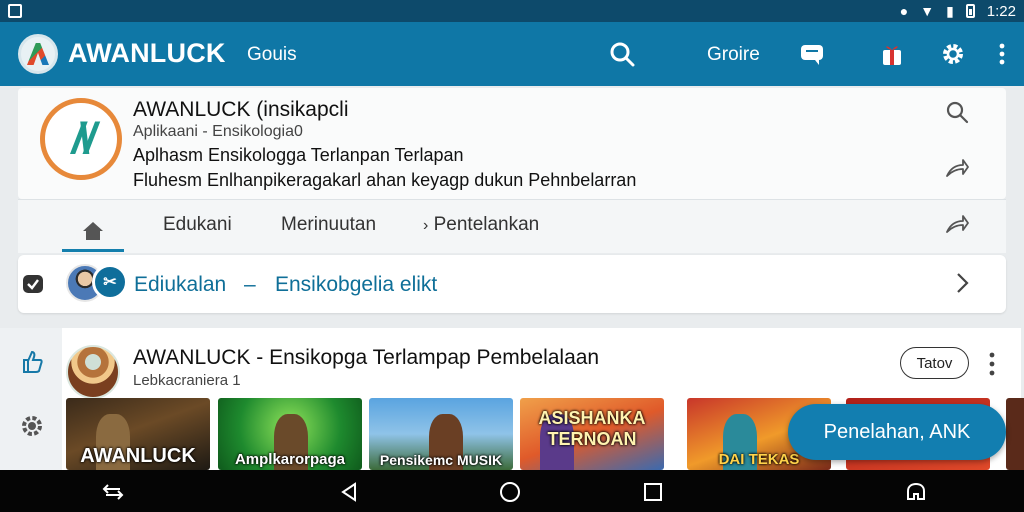 The height and width of the screenshot is (512, 1024). What do you see at coordinates (992, 364) in the screenshot?
I see `post-more-icon` at bounding box center [992, 364].